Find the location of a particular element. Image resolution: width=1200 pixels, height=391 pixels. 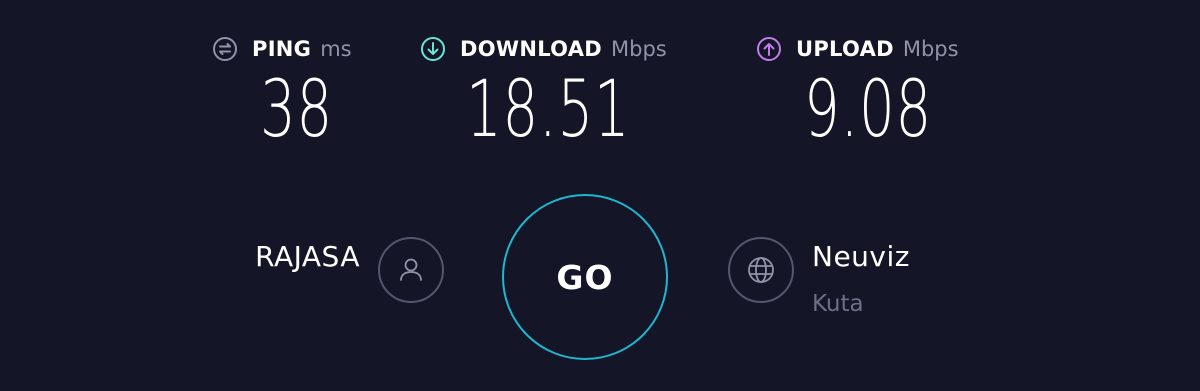

download-unit: Mbps is located at coordinates (639, 49).